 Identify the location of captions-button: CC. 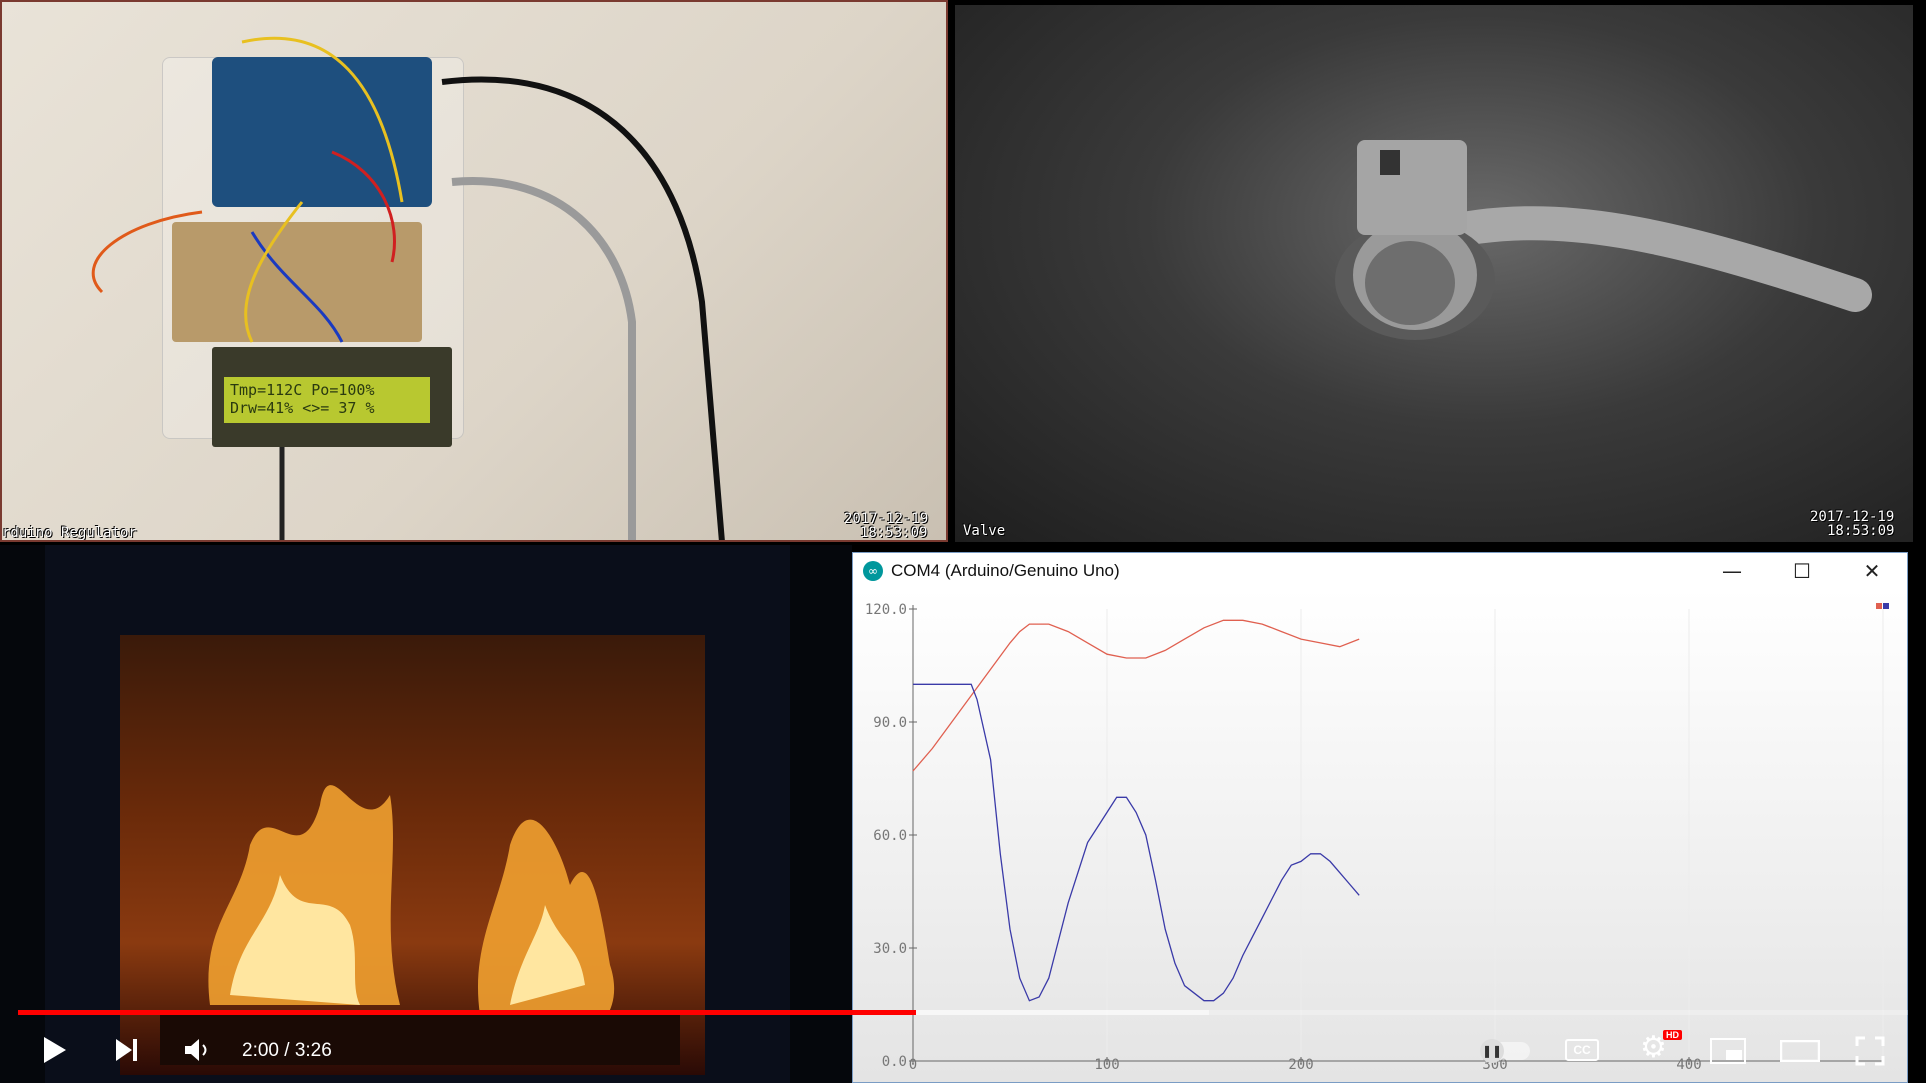
(1582, 1050).